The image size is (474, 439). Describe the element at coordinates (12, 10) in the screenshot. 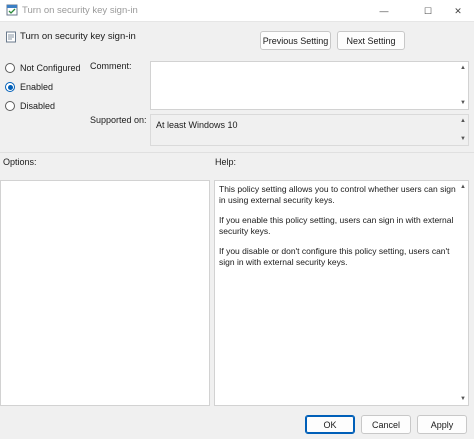

I see `policy-editor-icon` at that location.